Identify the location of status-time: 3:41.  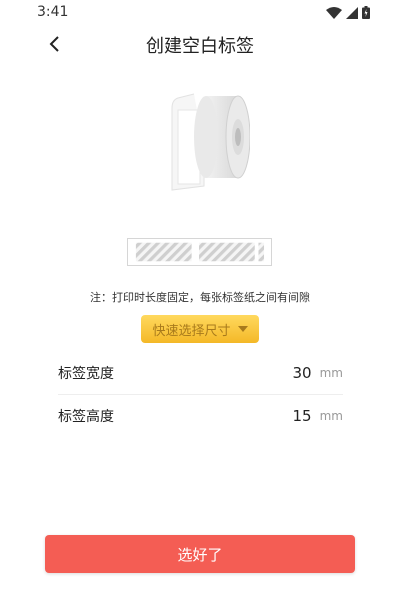
(53, 12).